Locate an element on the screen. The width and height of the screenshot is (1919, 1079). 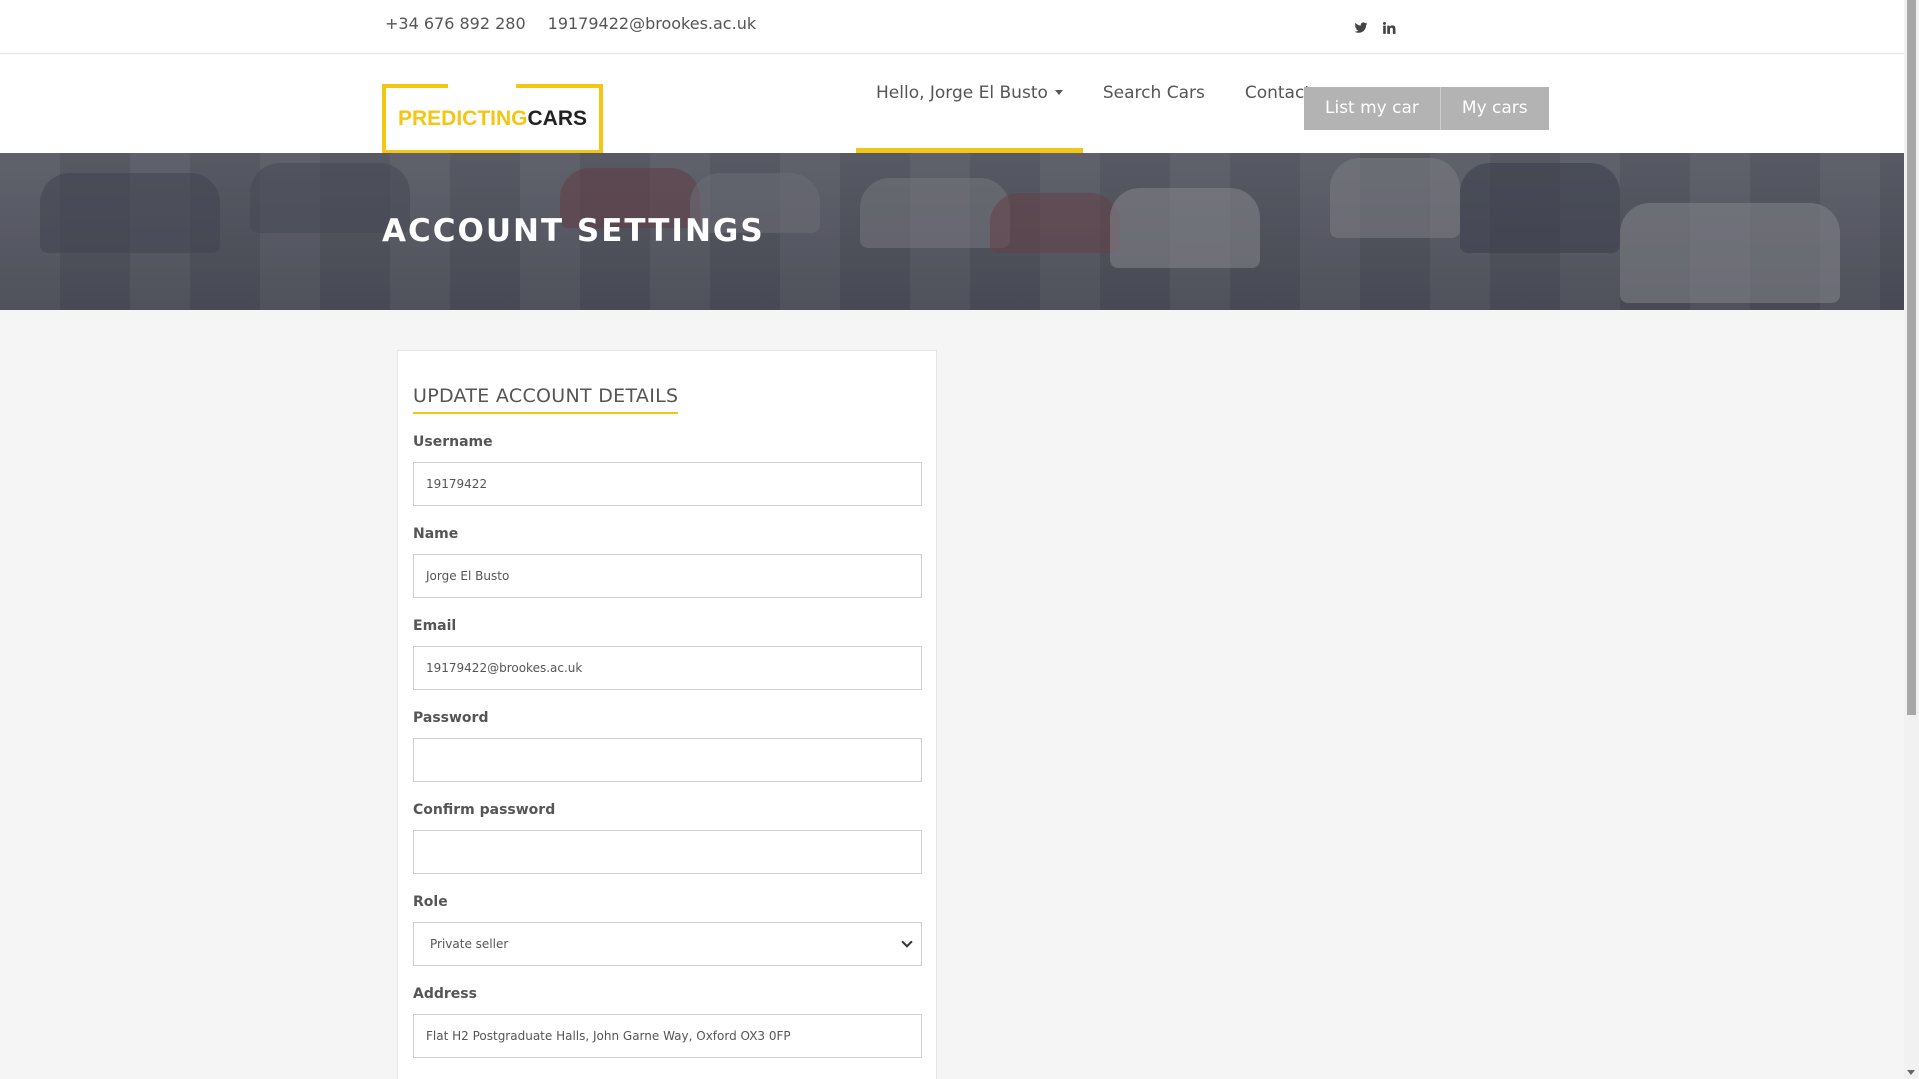
header-buttons: List my car My cars is located at coordinates (1426, 108).